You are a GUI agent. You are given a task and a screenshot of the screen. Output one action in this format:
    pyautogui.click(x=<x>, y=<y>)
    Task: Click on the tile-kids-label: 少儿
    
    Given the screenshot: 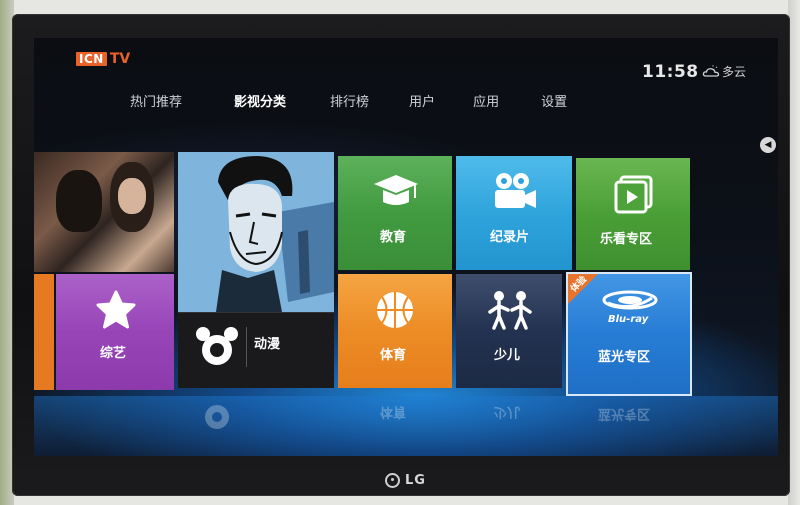 What is the action you would take?
    pyautogui.click(x=507, y=355)
    